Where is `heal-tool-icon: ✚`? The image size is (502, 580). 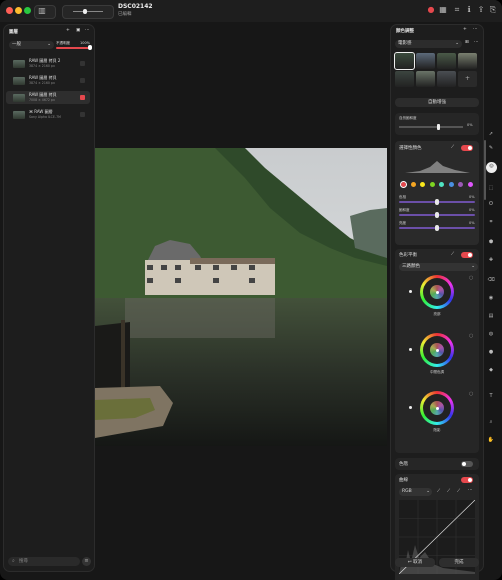 heal-tool-icon: ✚ is located at coordinates (491, 260).